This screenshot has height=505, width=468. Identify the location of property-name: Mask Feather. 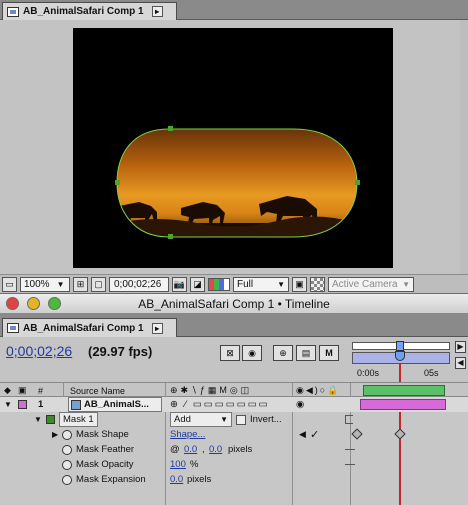
(105, 449).